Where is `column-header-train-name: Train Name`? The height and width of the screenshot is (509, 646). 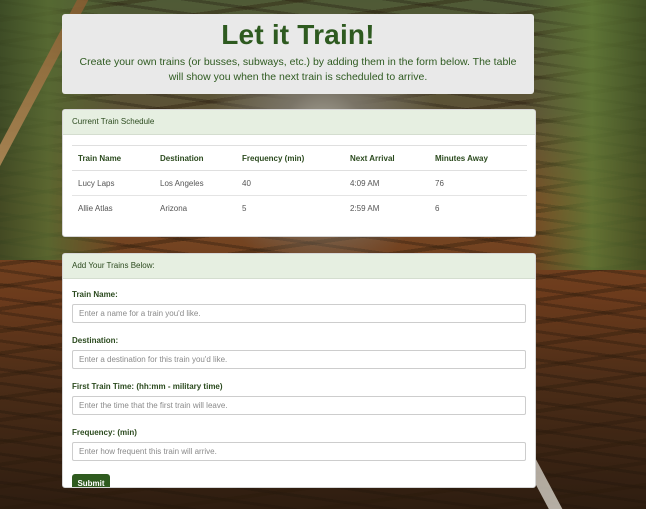 column-header-train-name: Train Name is located at coordinates (113, 158).